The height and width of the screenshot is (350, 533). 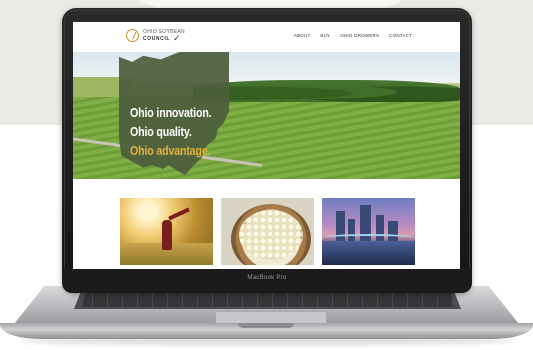 I want to click on nav-item-ohio-growers: OHIO GROWERS, so click(x=359, y=35).